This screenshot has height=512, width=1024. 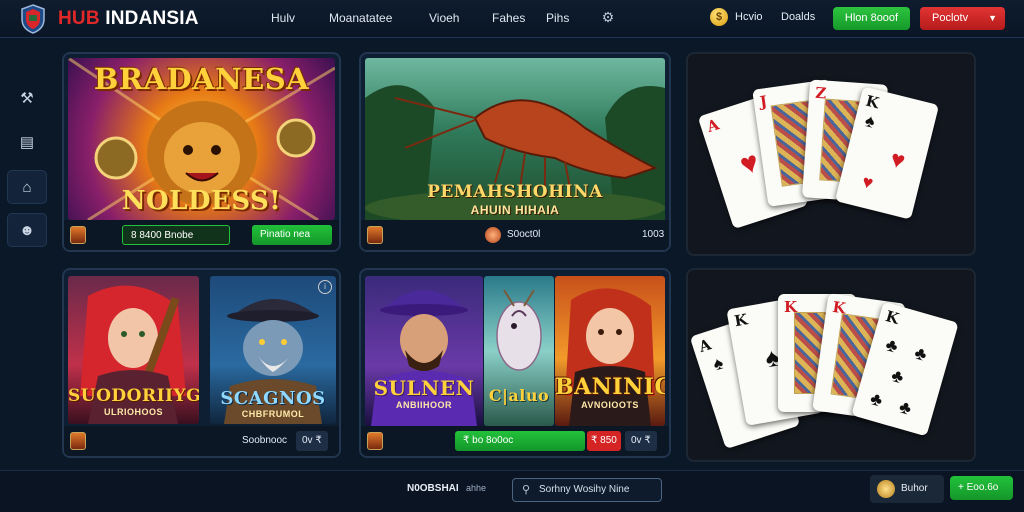 I want to click on game-art-2: PEMAHSHOHINA AHUIN HIHAIA, so click(x=515, y=140).